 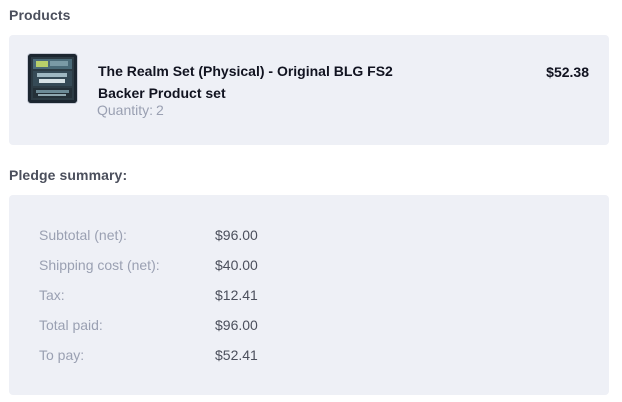 What do you see at coordinates (289, 267) in the screenshot?
I see `summary-row-shipping: Shipping cost (net): $40.00` at bounding box center [289, 267].